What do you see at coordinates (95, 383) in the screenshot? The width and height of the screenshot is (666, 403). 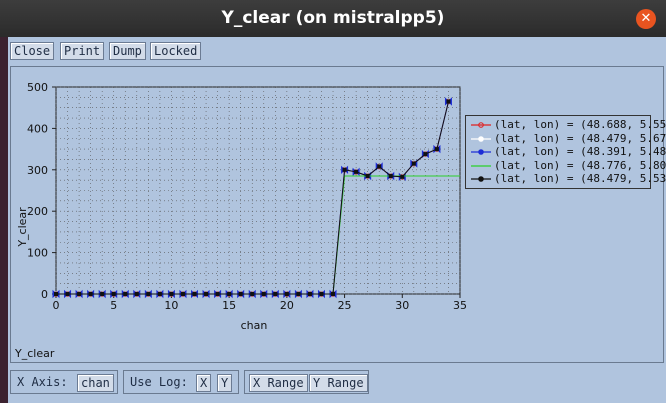 I see `x-axis-select: chan` at bounding box center [95, 383].